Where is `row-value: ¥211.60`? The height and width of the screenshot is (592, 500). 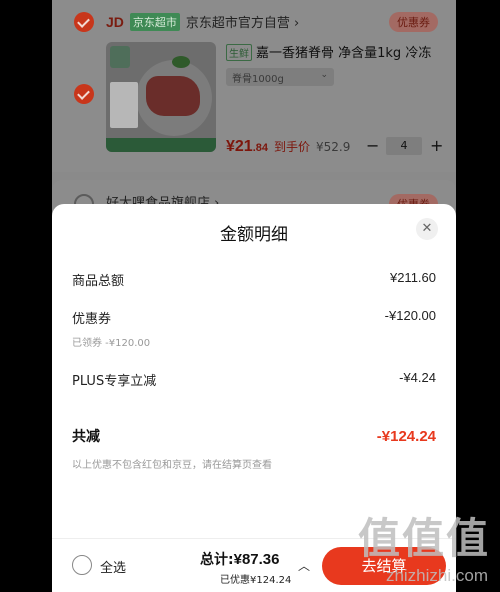
row-value: ¥211.60 is located at coordinates (412, 277).